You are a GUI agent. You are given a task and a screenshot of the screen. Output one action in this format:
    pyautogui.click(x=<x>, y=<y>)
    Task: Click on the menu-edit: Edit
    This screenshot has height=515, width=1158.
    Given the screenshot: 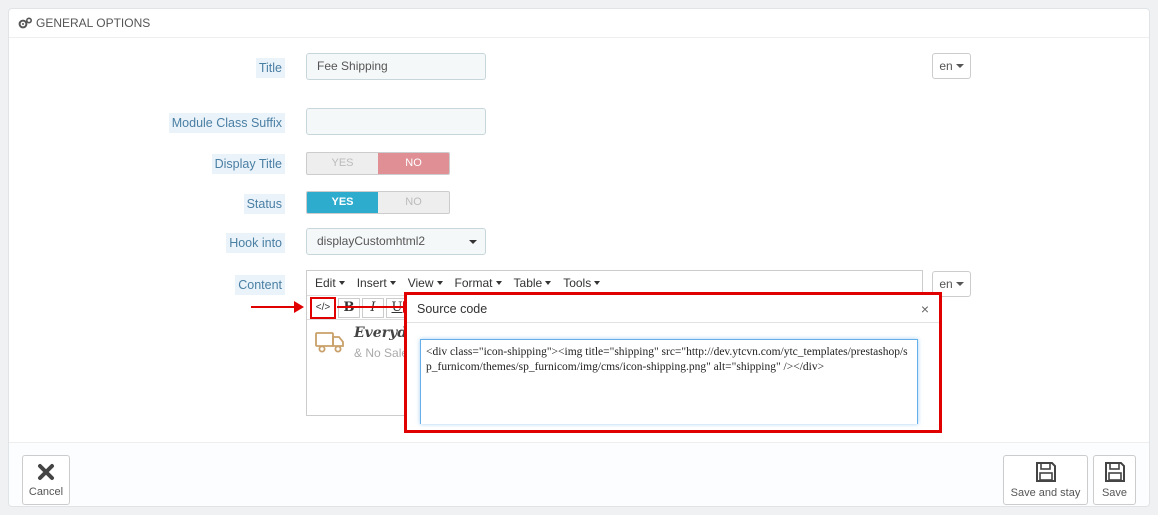 What is the action you would take?
    pyautogui.click(x=330, y=283)
    